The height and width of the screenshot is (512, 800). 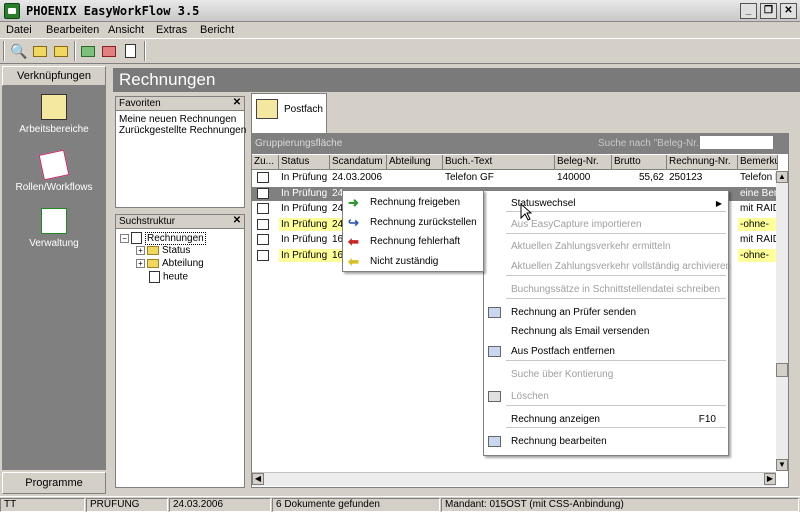 What do you see at coordinates (170, 263) in the screenshot?
I see `tree-node-abteilung: + Abteilung` at bounding box center [170, 263].